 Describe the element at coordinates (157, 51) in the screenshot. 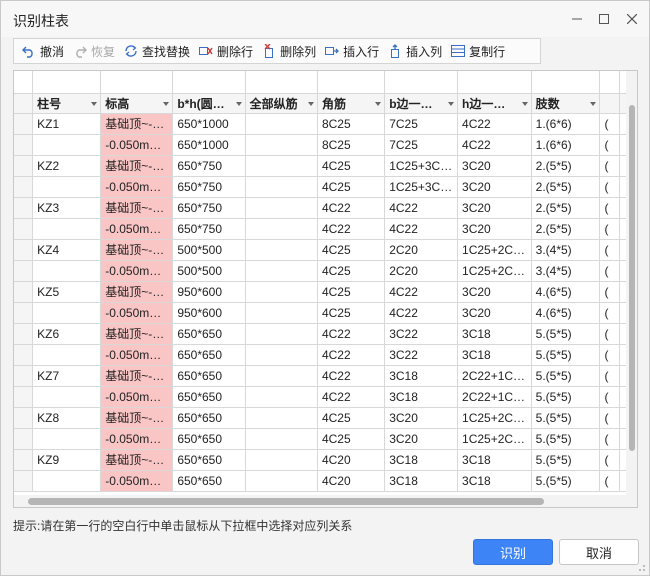

I see `find-replace-button: 查找替换` at that location.